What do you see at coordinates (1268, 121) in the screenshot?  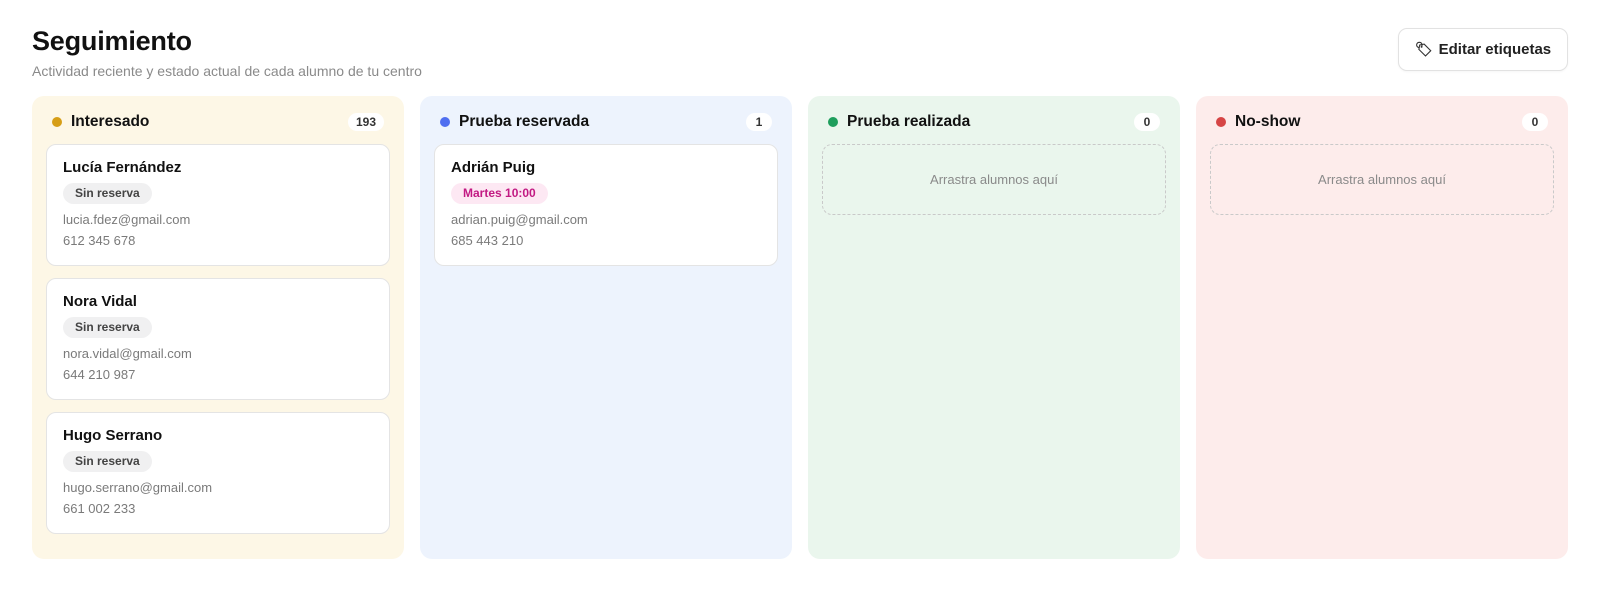 I see `column-title: No-show` at bounding box center [1268, 121].